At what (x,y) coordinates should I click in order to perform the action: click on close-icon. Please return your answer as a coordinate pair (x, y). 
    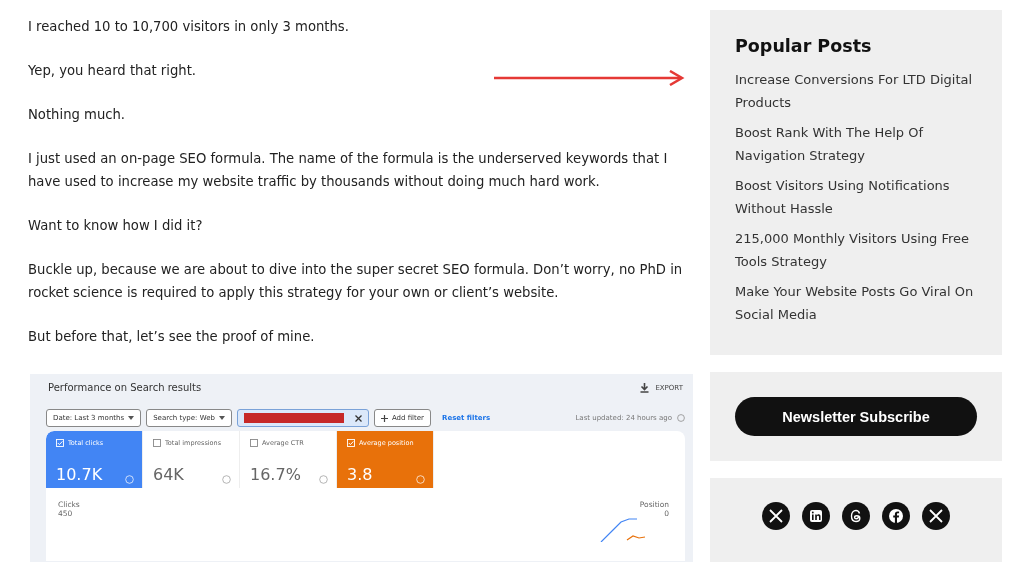
    Looking at the image, I should click on (358, 418).